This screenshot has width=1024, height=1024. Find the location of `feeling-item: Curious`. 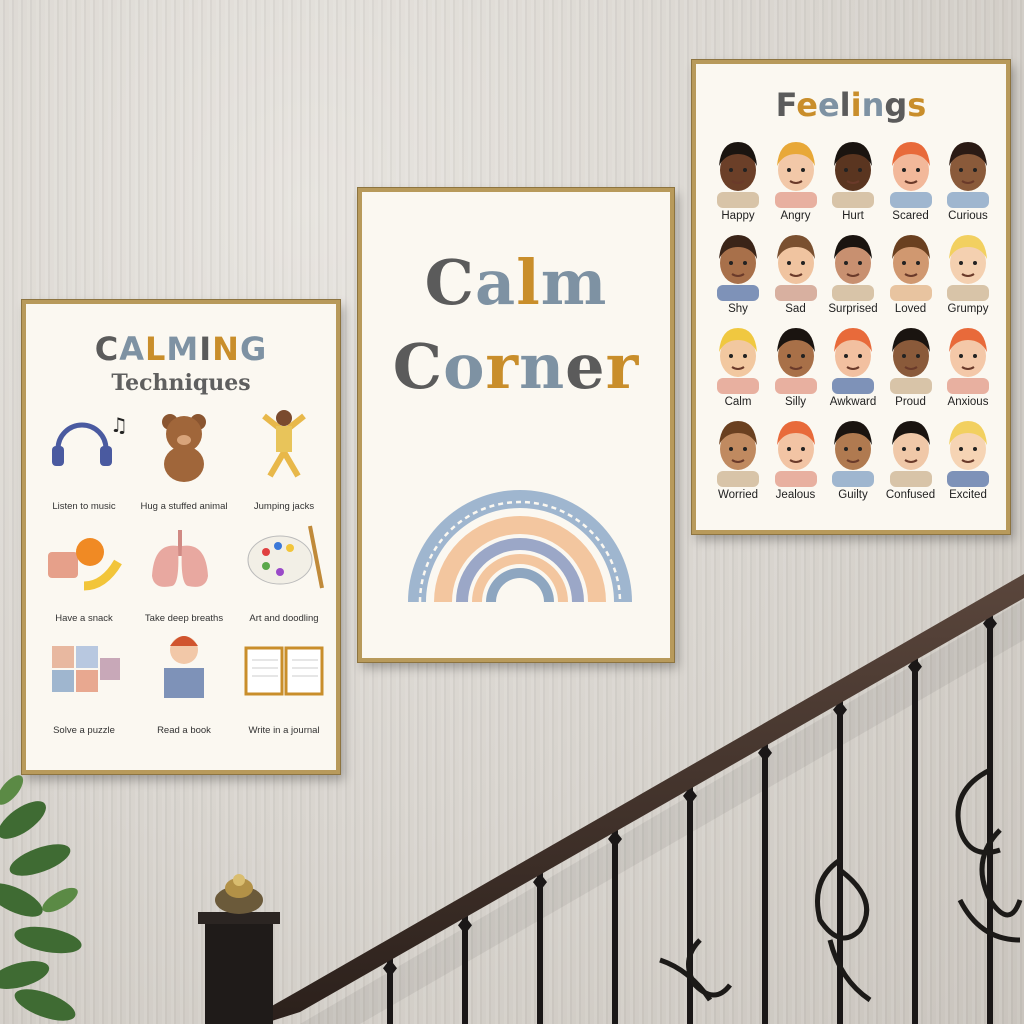

feeling-item: Curious is located at coordinates (968, 181).